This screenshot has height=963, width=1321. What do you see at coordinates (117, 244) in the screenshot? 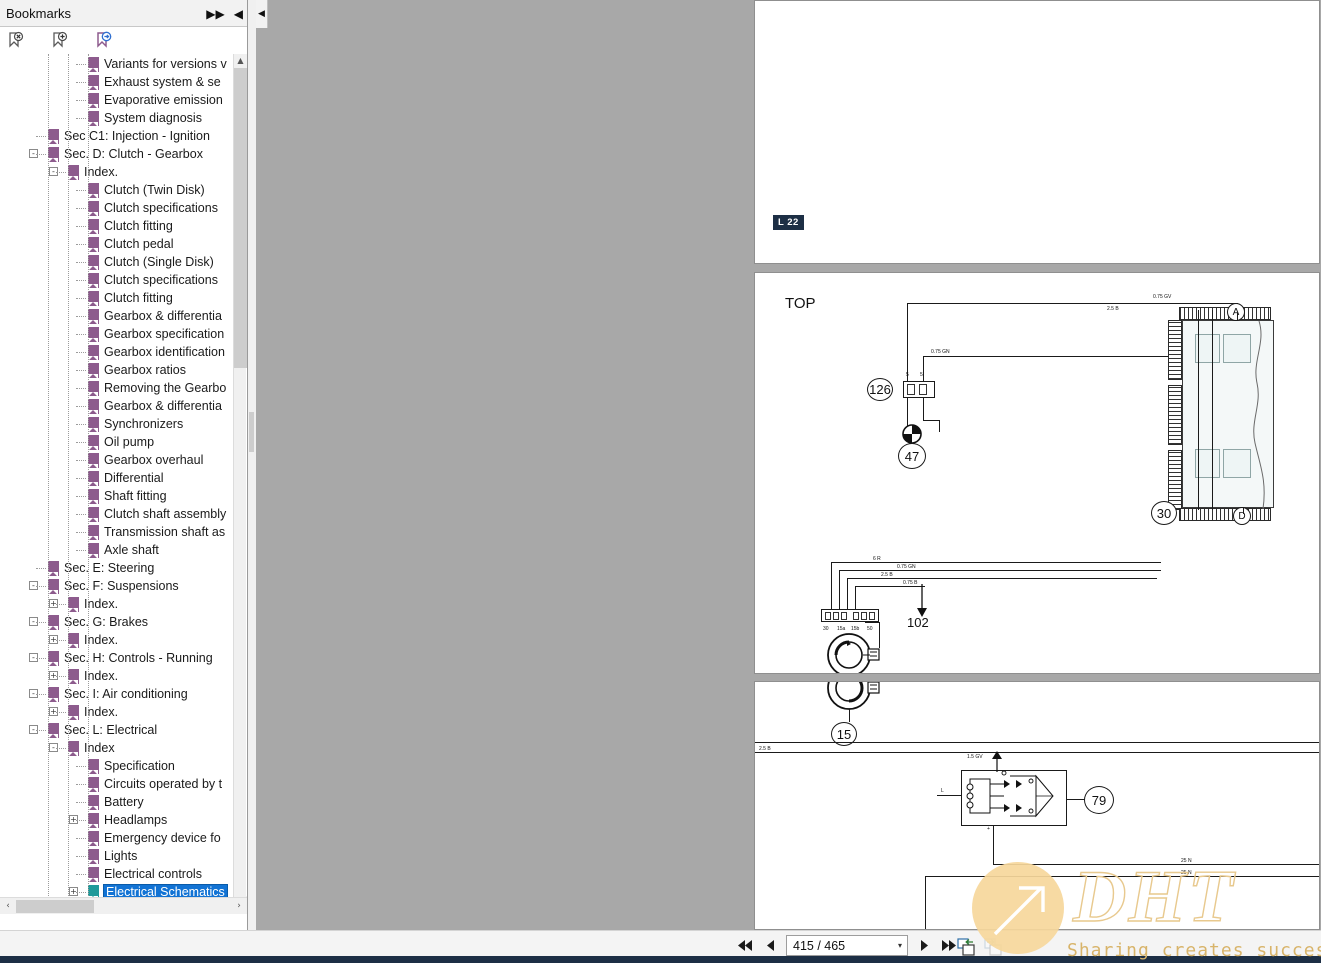
I see `bookmark-tree-item: Clutch pedal` at bounding box center [117, 244].